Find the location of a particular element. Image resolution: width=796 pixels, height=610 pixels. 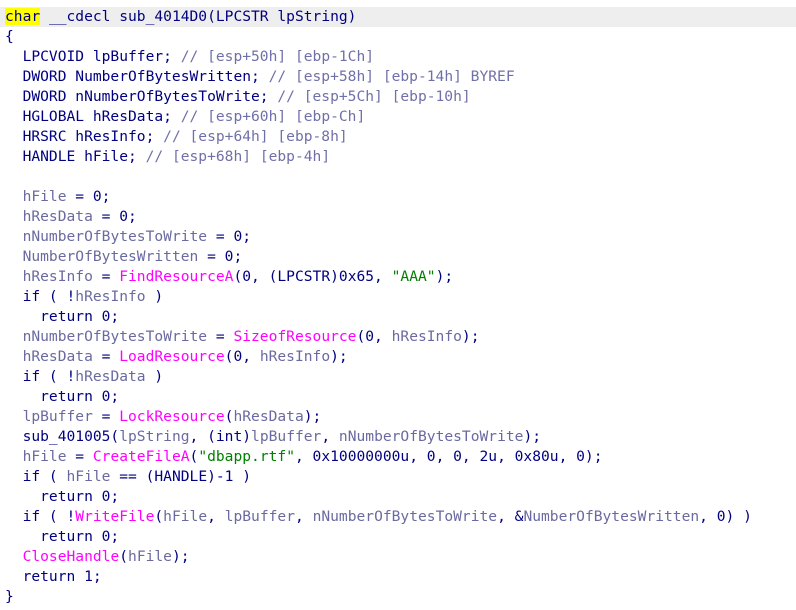

code-line: } is located at coordinates (7, 597).